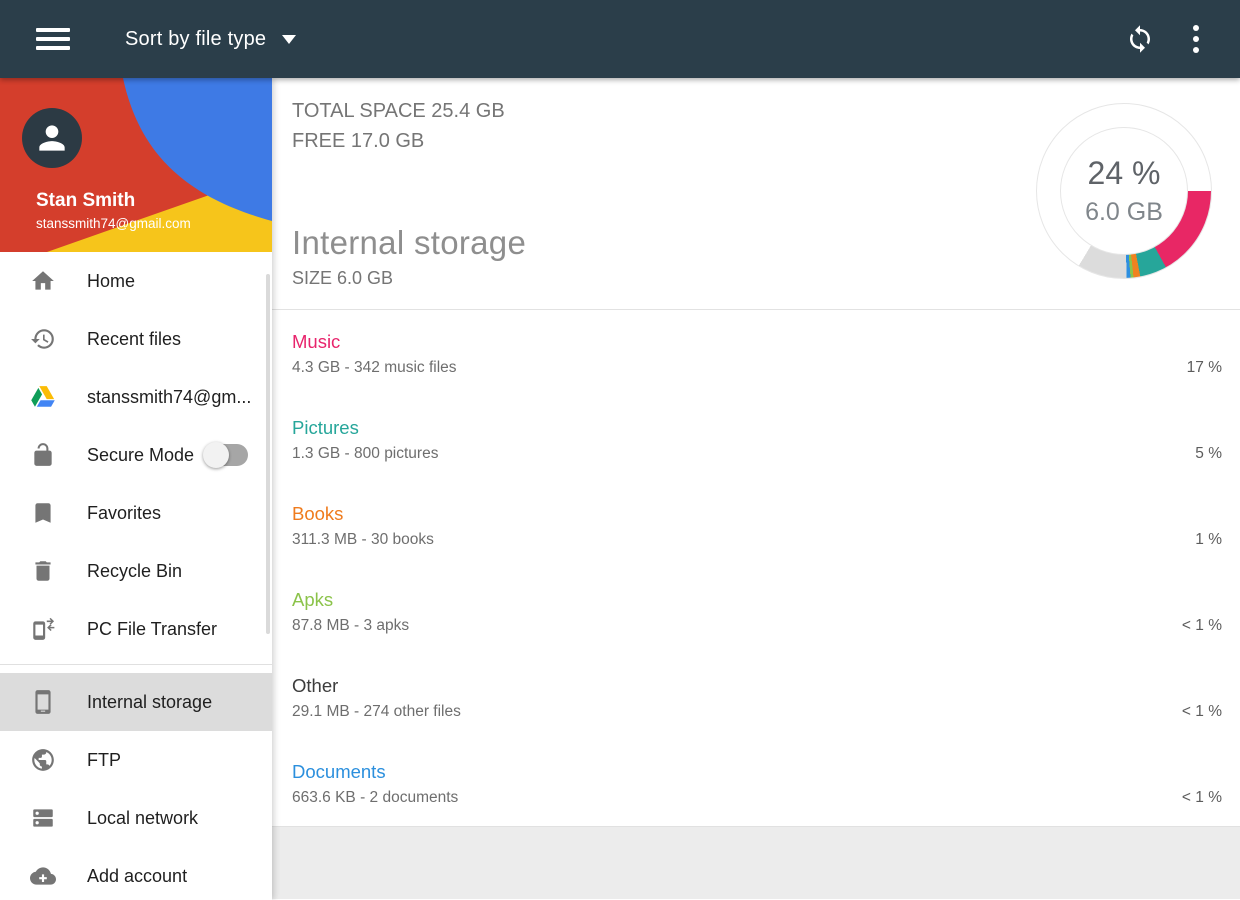  Describe the element at coordinates (43, 571) in the screenshot. I see `trash-icon` at that location.